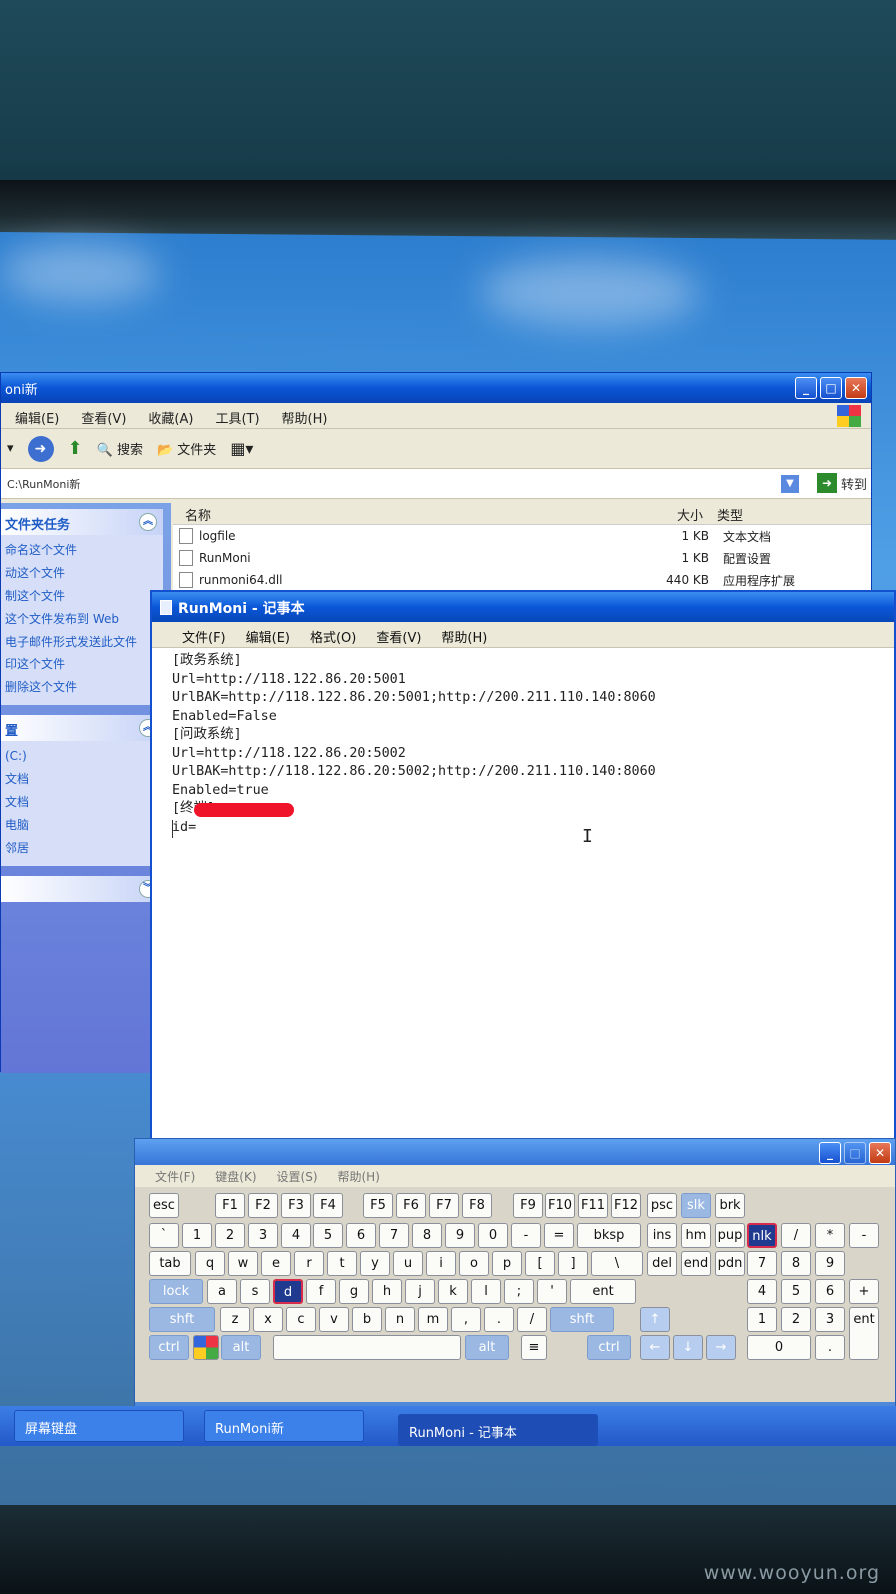 The height and width of the screenshot is (1594, 896). Describe the element at coordinates (723, 514) in the screenshot. I see `col-type: 类型` at that location.